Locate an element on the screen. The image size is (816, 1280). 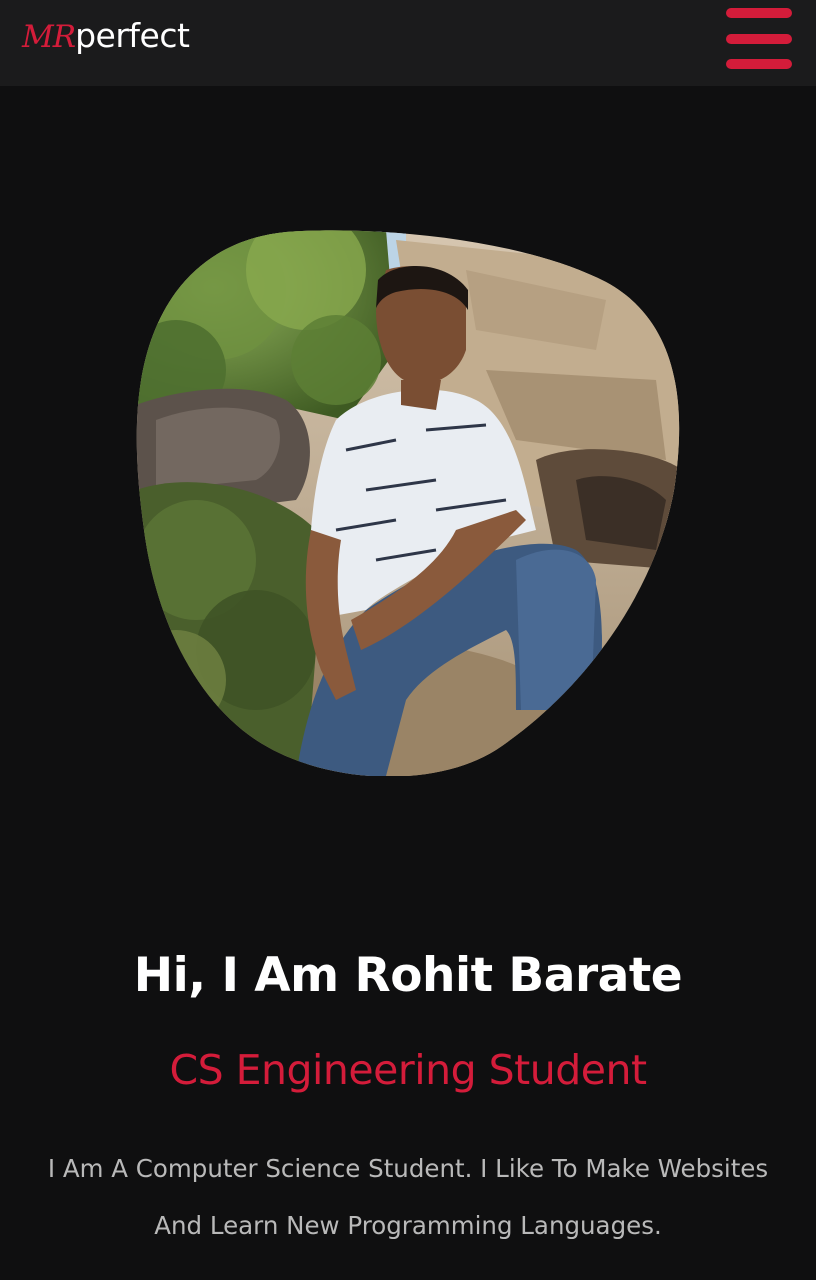
menu-bar-top is located at coordinates (759, 13).